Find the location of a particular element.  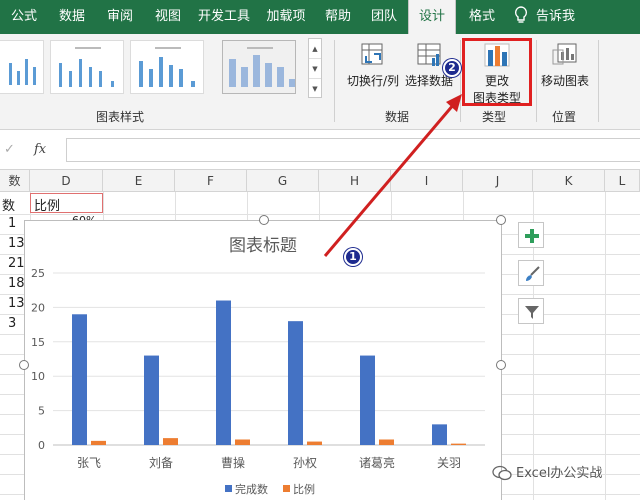

step-badge-2: 2 is located at coordinates (452, 68).